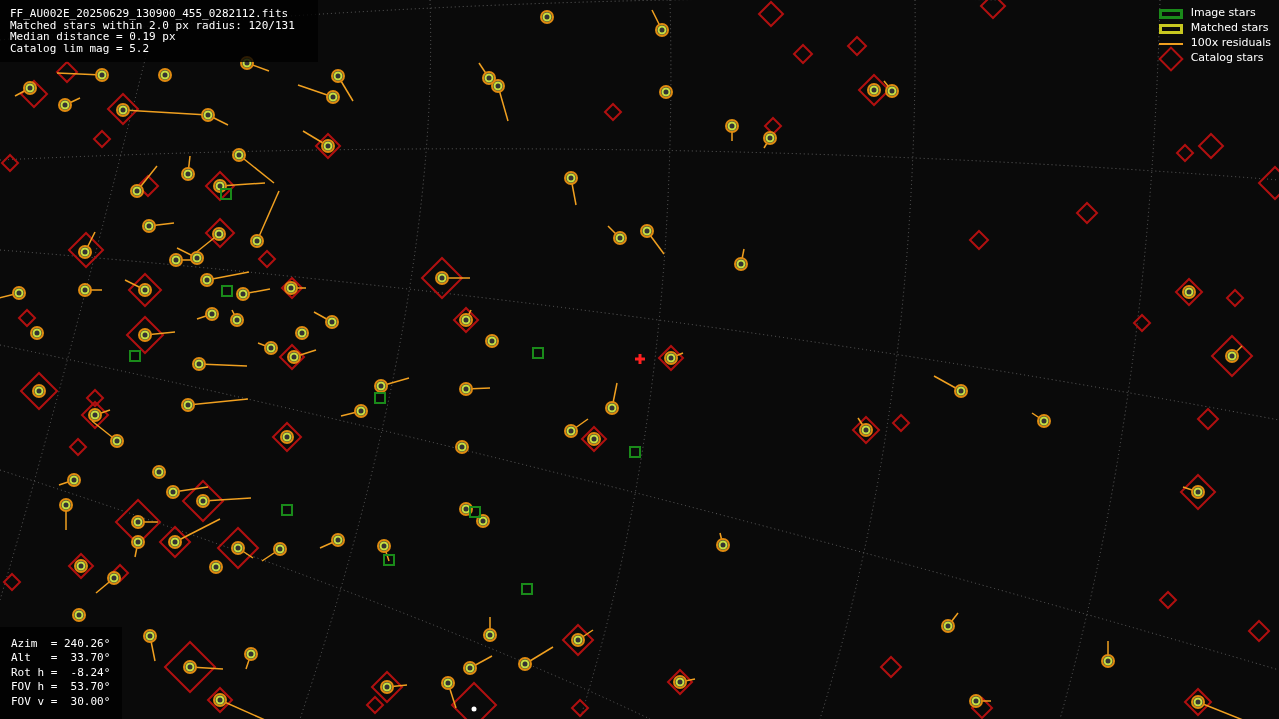 The height and width of the screenshot is (719, 1279). What do you see at coordinates (1229, 28) in the screenshot?
I see `legend-label: Matched stars` at bounding box center [1229, 28].